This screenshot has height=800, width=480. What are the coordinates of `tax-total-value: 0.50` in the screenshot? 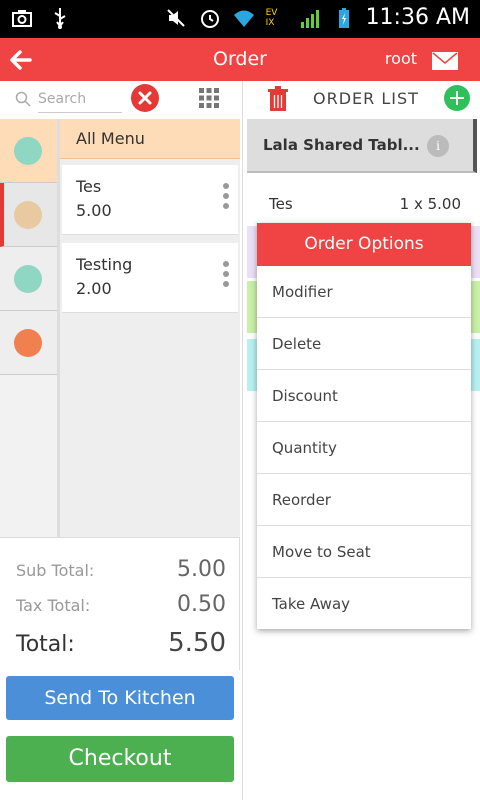 It's located at (201, 604).